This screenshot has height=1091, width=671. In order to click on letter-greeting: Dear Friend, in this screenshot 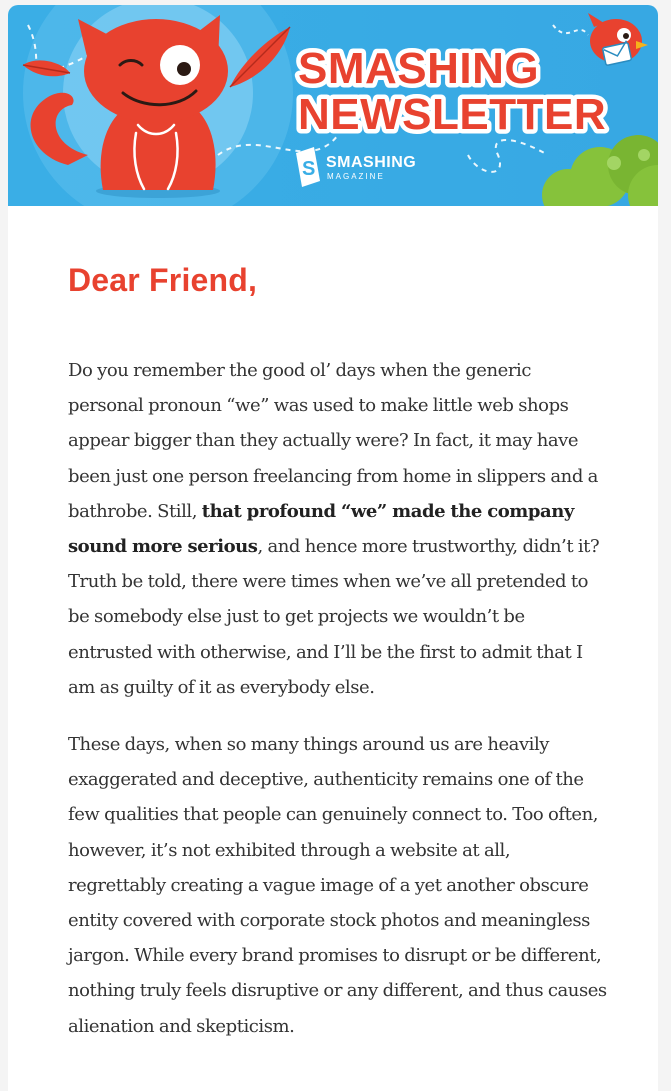, I will do `click(163, 280)`.